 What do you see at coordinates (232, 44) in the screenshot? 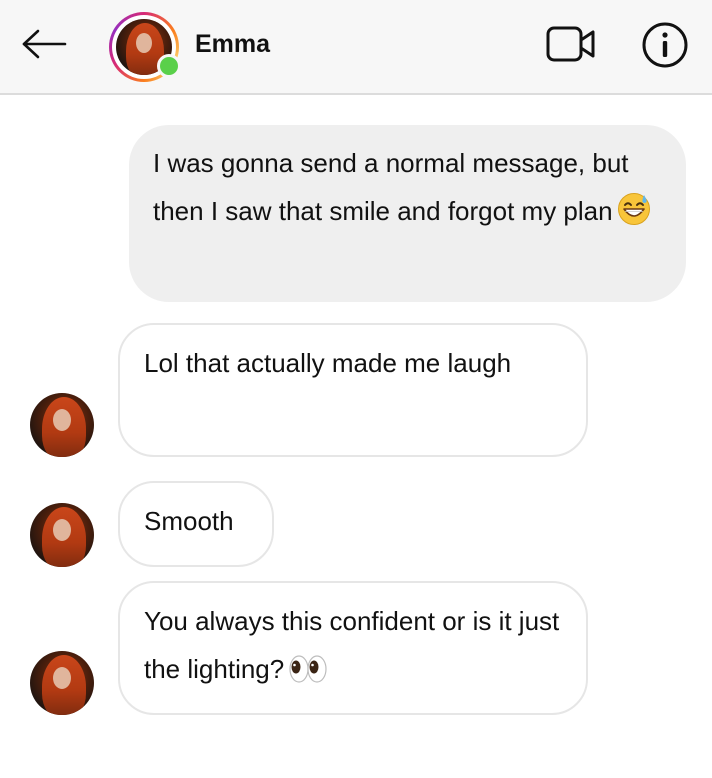
I see `contact-name: Emma` at bounding box center [232, 44].